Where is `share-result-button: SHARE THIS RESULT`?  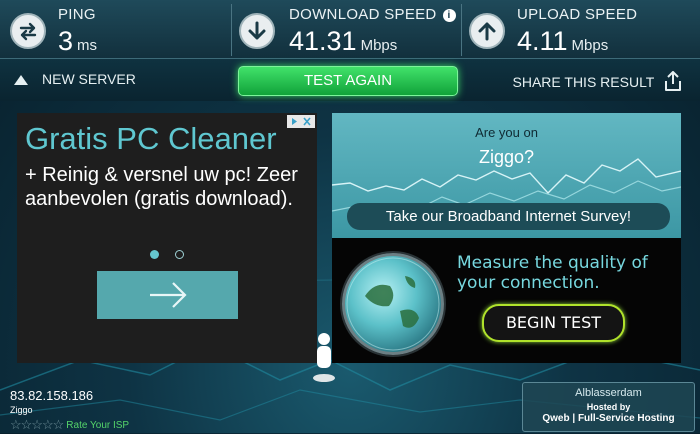 share-result-button: SHARE THIS RESULT is located at coordinates (597, 81).